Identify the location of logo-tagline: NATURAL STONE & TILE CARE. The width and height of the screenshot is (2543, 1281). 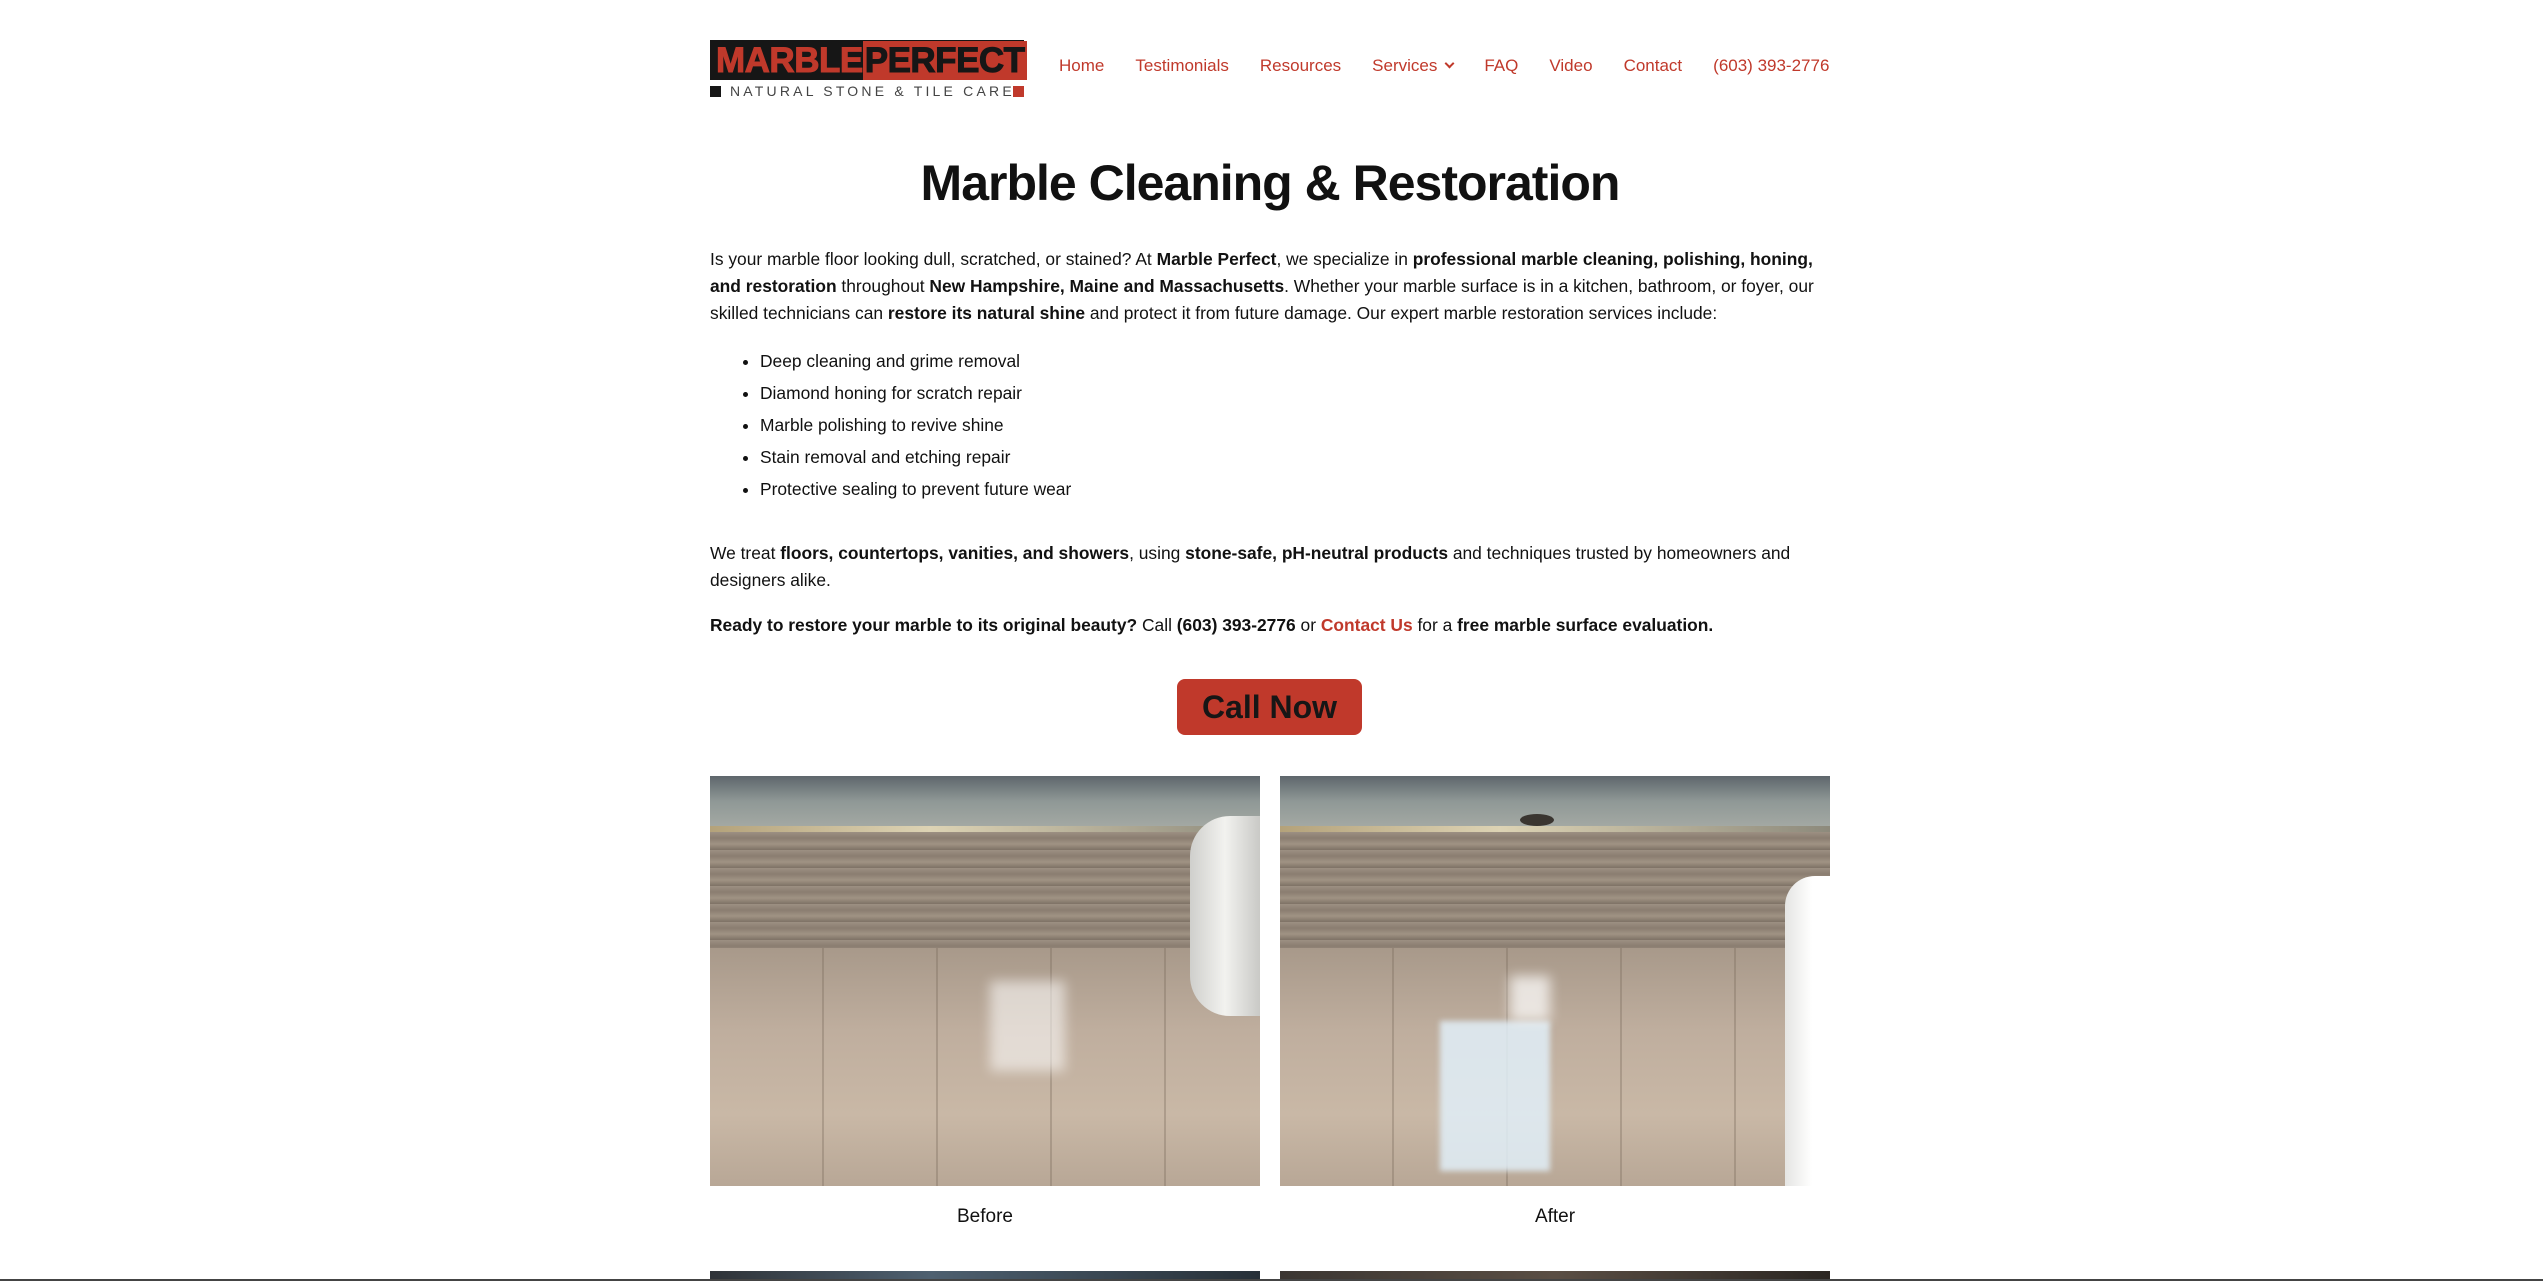
(872, 91).